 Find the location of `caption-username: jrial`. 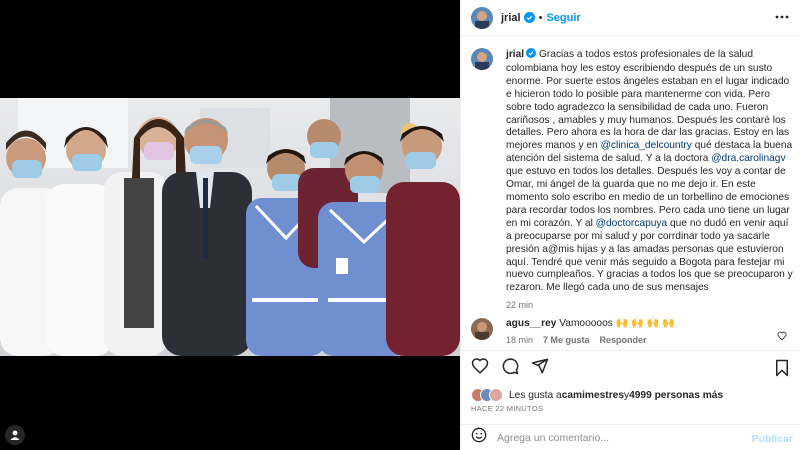

caption-username: jrial is located at coordinates (515, 54).